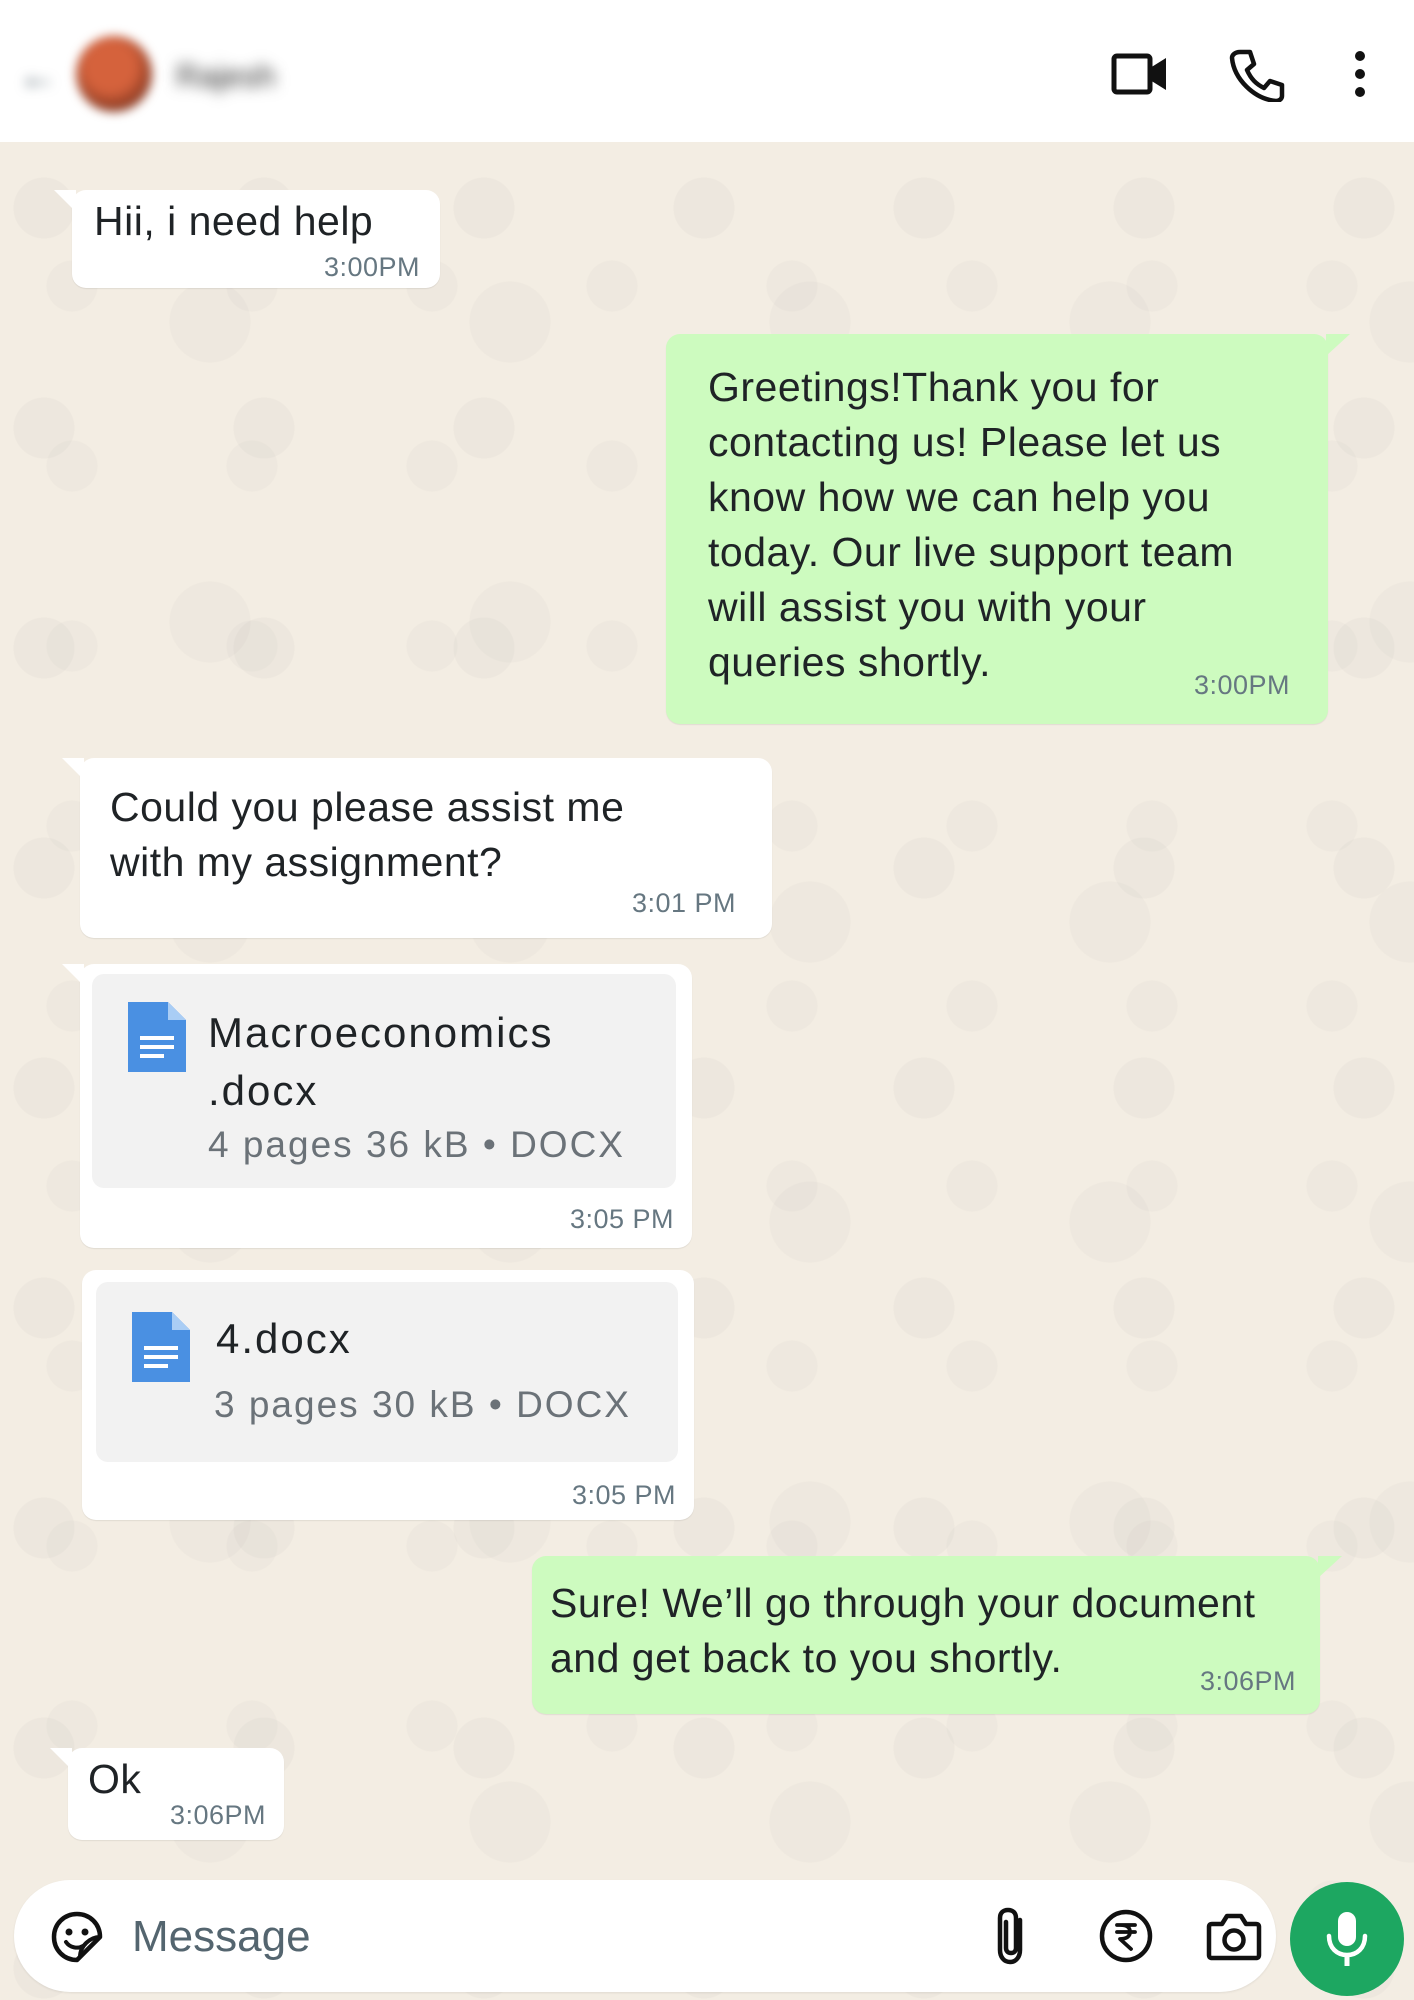  What do you see at coordinates (1012, 1936) in the screenshot?
I see `attach-icon` at bounding box center [1012, 1936].